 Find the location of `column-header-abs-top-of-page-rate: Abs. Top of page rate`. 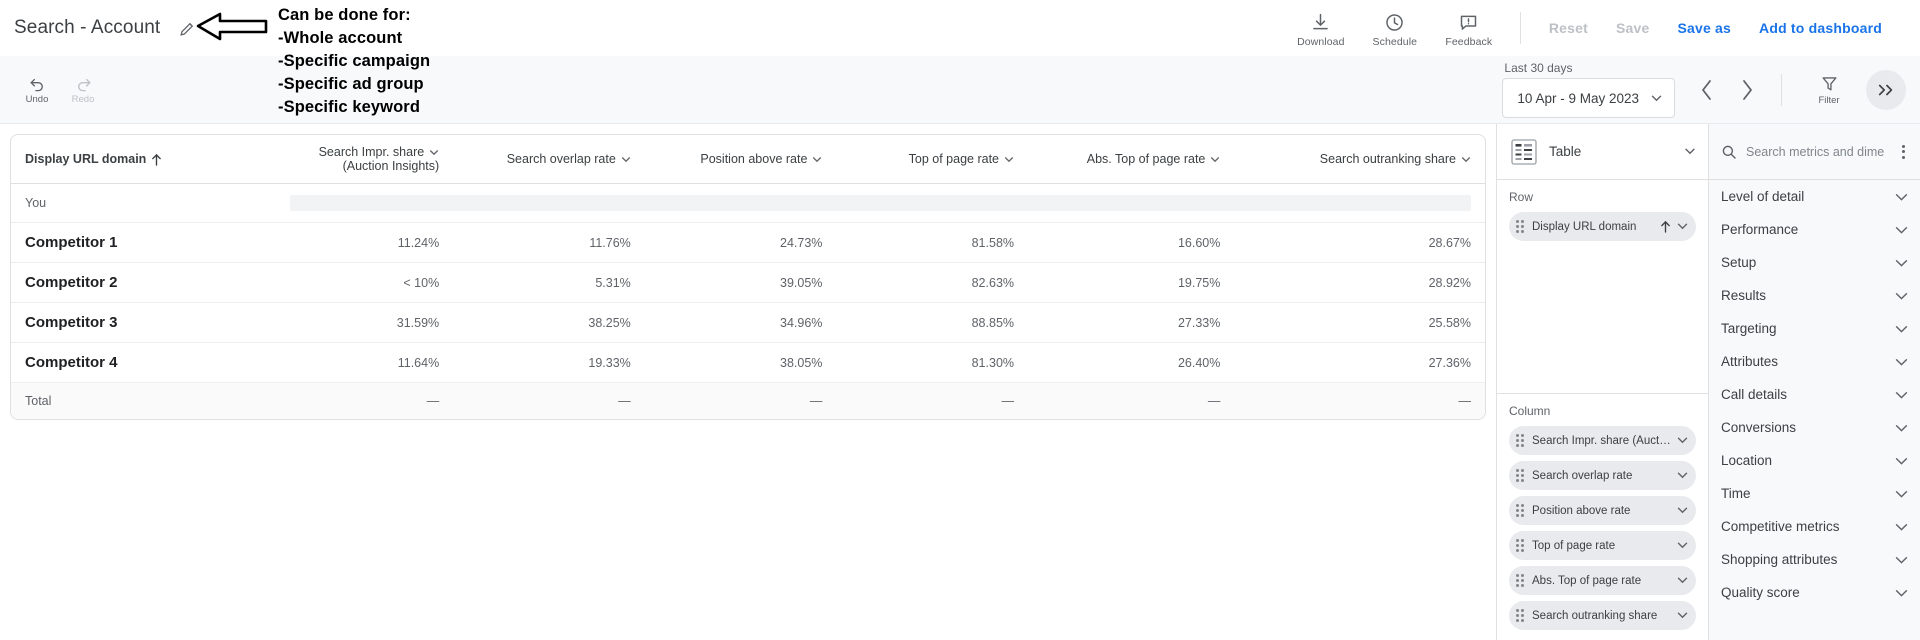

column-header-abs-top-of-page-rate: Abs. Top of page rate is located at coordinates (1131, 159).